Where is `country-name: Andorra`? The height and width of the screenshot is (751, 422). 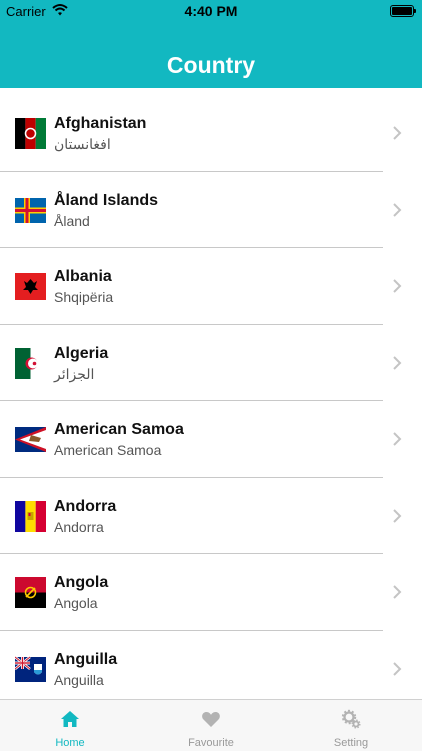
country-name: Andorra is located at coordinates (85, 506).